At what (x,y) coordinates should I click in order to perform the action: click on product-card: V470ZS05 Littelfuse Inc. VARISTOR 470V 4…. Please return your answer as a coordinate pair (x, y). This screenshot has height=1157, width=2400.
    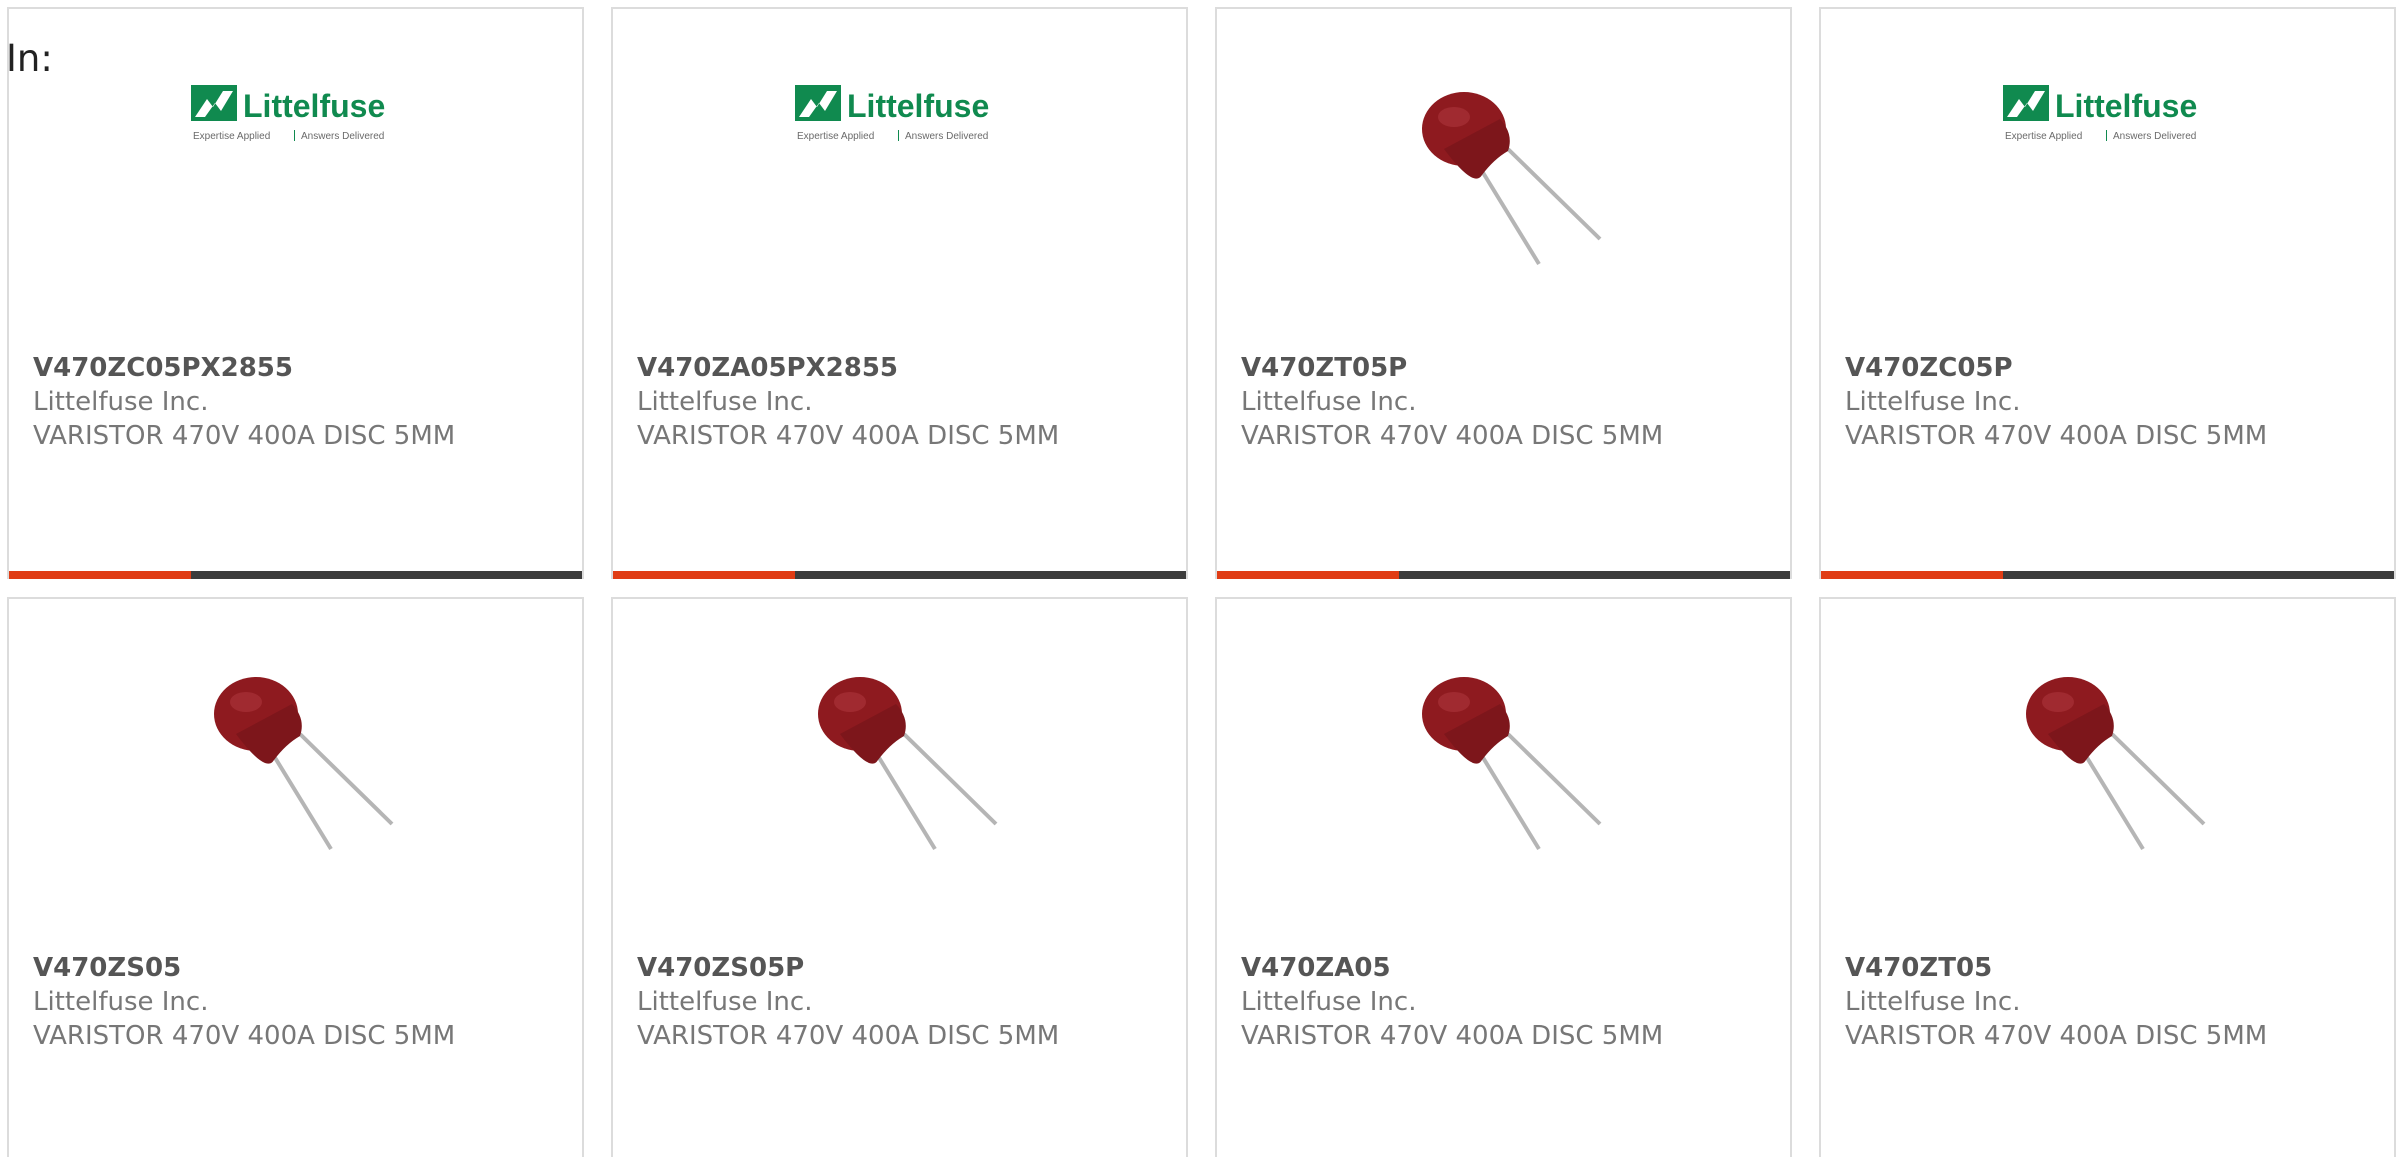
    Looking at the image, I should click on (295, 877).